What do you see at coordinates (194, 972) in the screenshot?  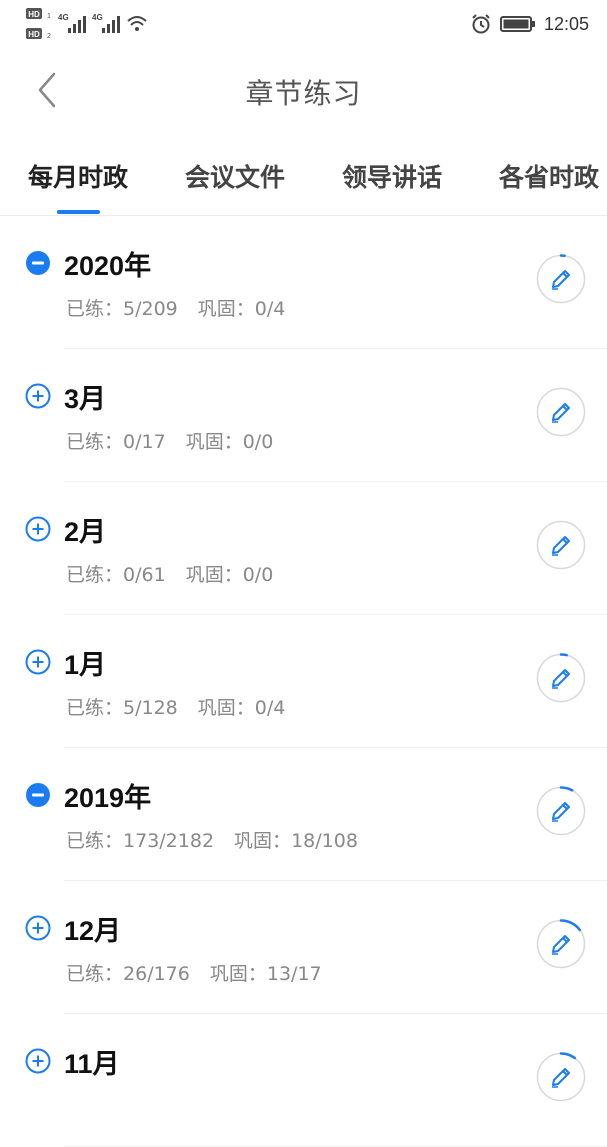 I see `chapter-stats: 已练：26/176 巩固：13/17` at bounding box center [194, 972].